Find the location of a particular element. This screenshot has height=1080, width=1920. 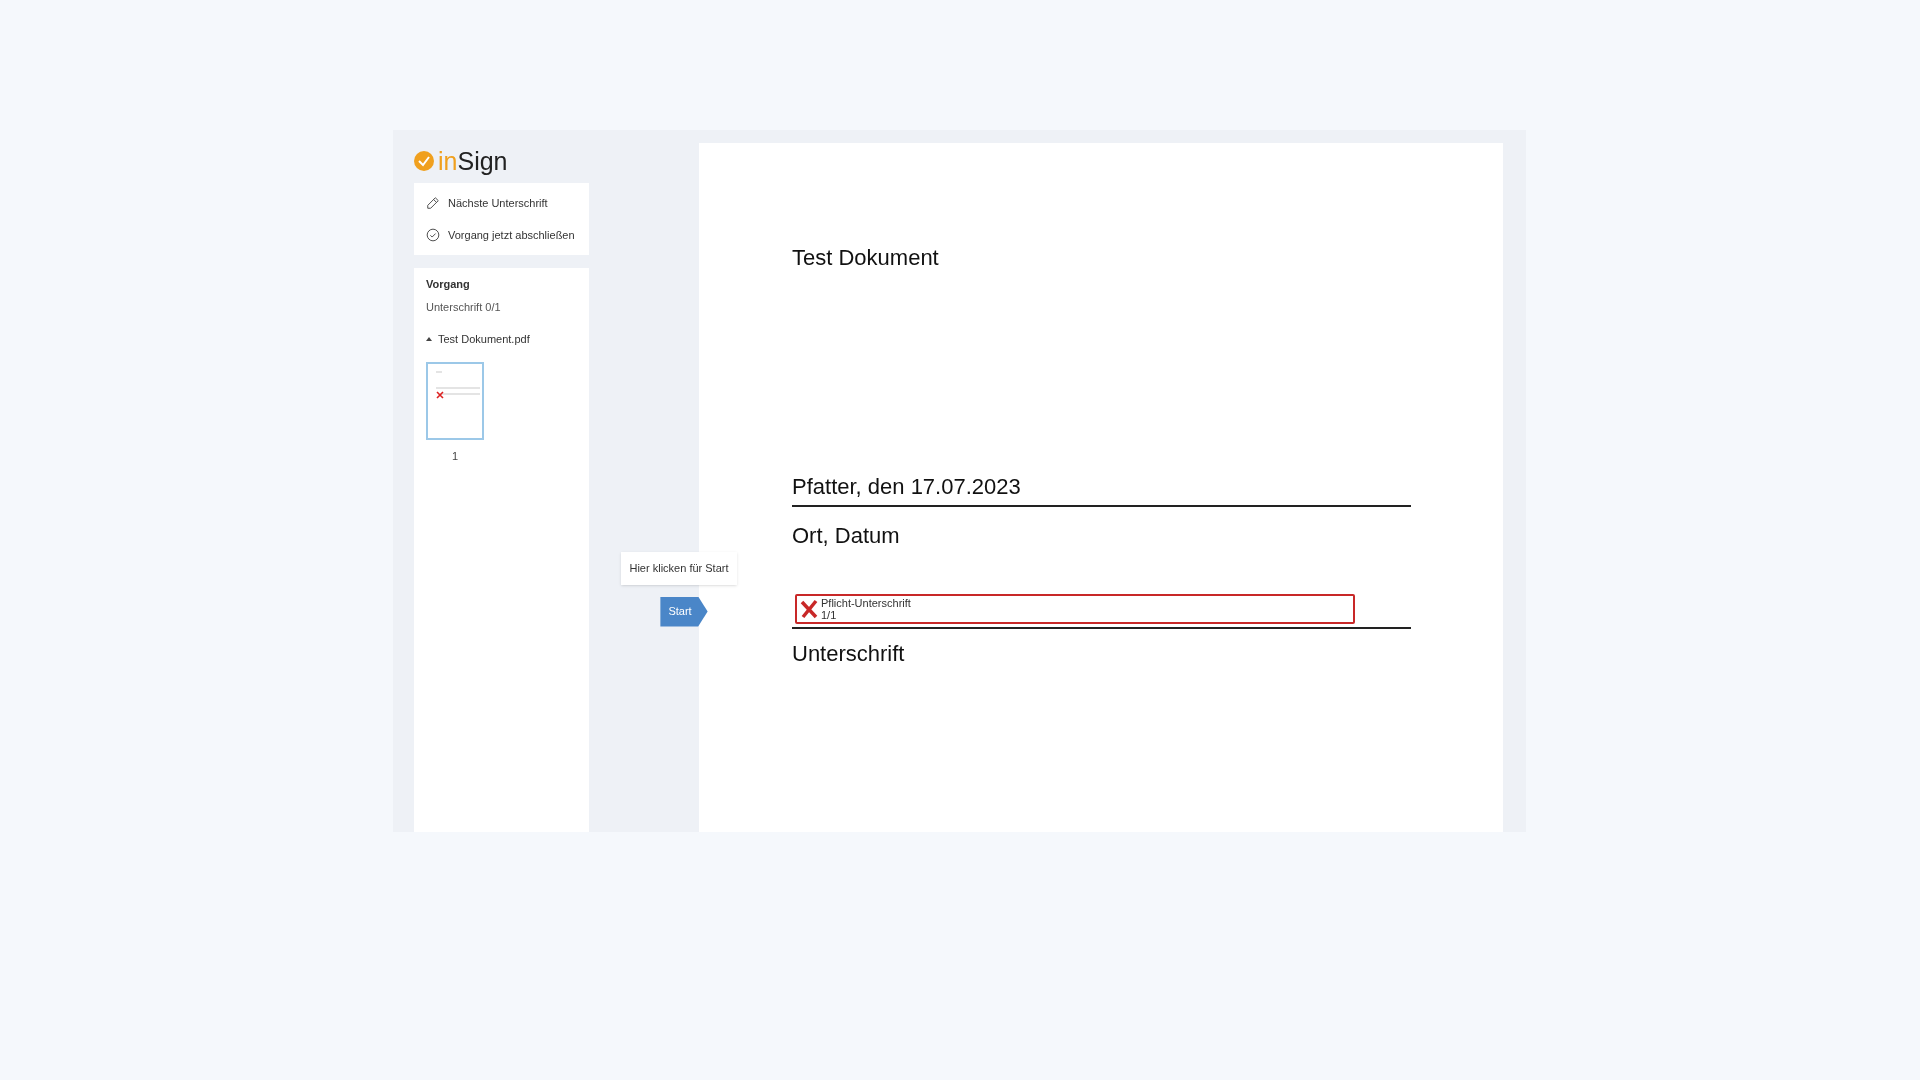

signature-field: Pflicht-Unterschrift 1/1 is located at coordinates (1075, 609).